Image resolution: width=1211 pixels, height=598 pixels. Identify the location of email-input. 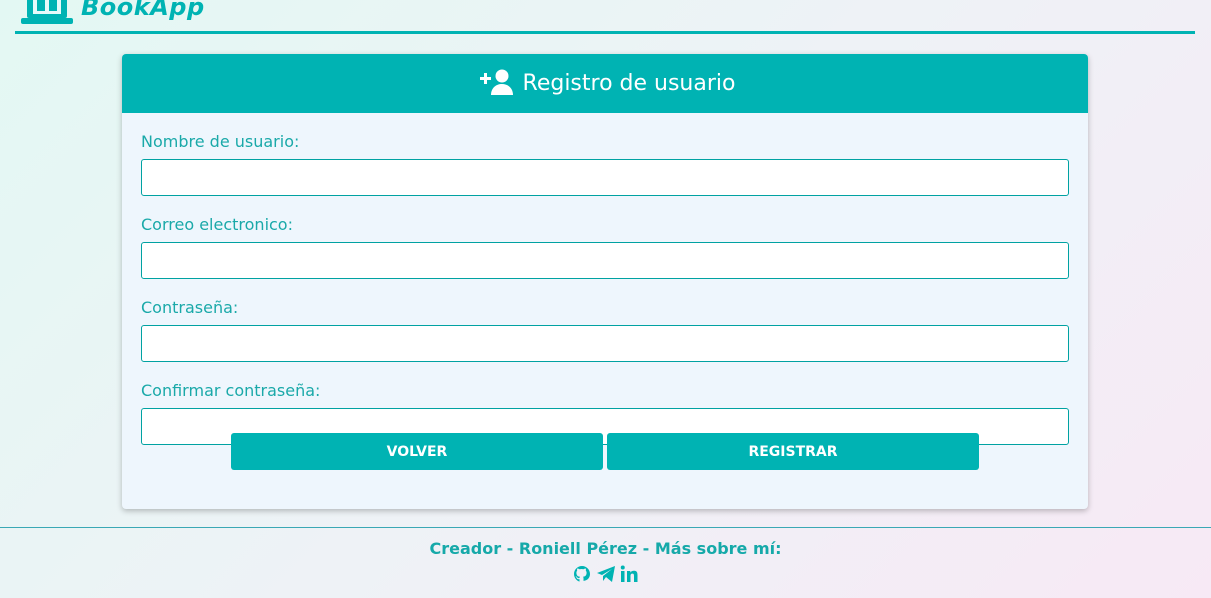
(605, 260).